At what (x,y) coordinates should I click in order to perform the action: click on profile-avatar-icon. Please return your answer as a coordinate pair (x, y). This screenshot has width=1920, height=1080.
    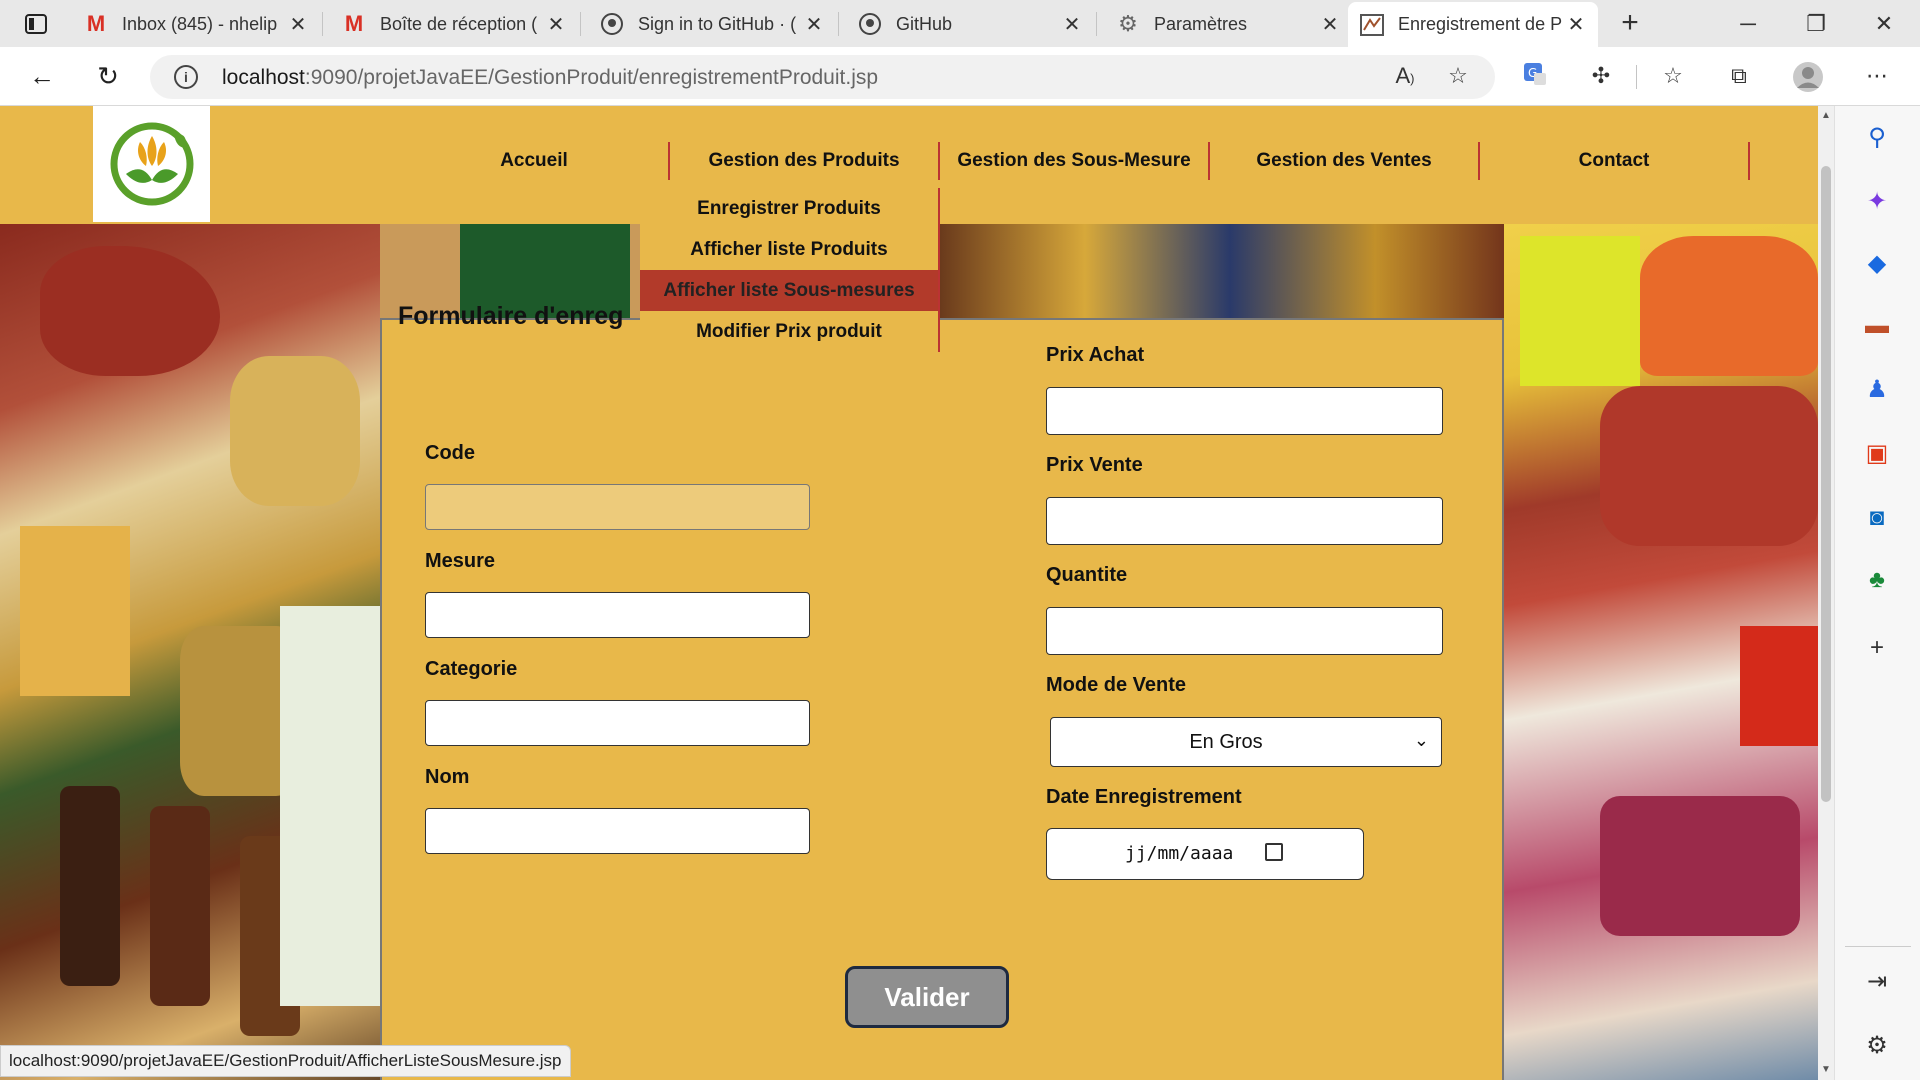
    Looking at the image, I should click on (1807, 76).